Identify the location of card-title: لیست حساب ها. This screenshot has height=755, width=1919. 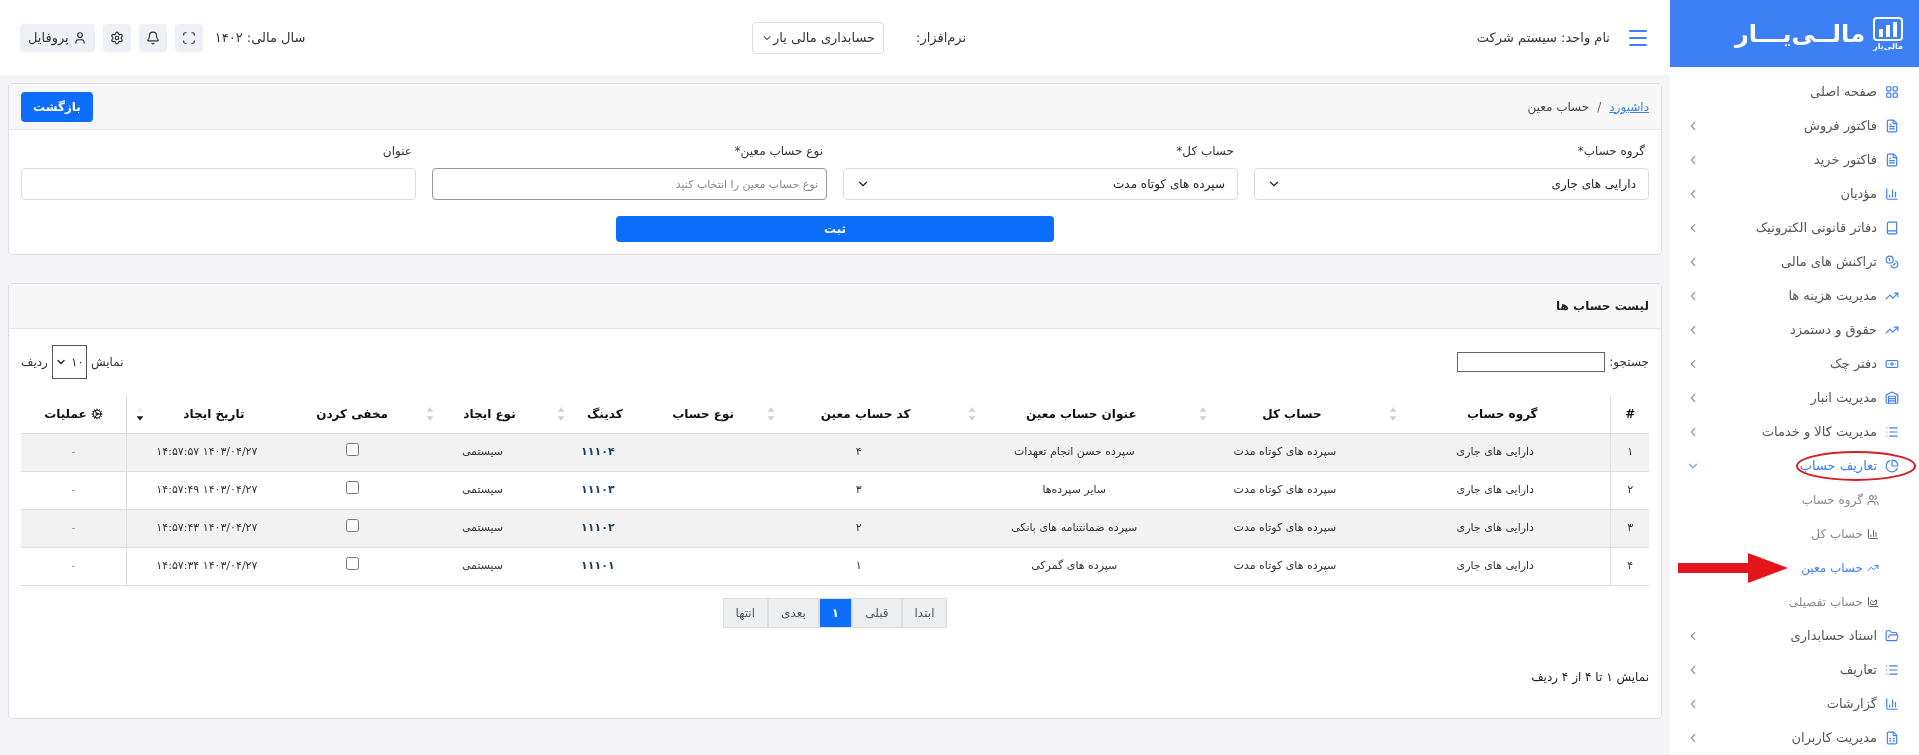
(1602, 306).